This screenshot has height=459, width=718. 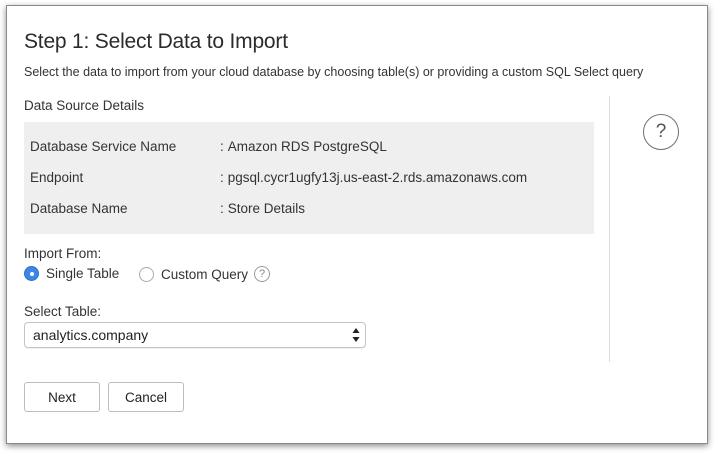 I want to click on question-mark-icon: ?, so click(x=661, y=131).